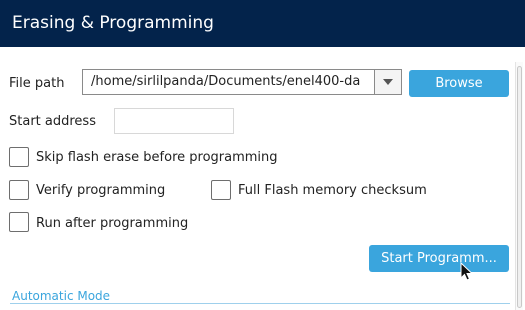 Image resolution: width=525 pixels, height=310 pixels. What do you see at coordinates (332, 190) in the screenshot?
I see `full-flash-checksum-label: Full Flash memory checksum` at bounding box center [332, 190].